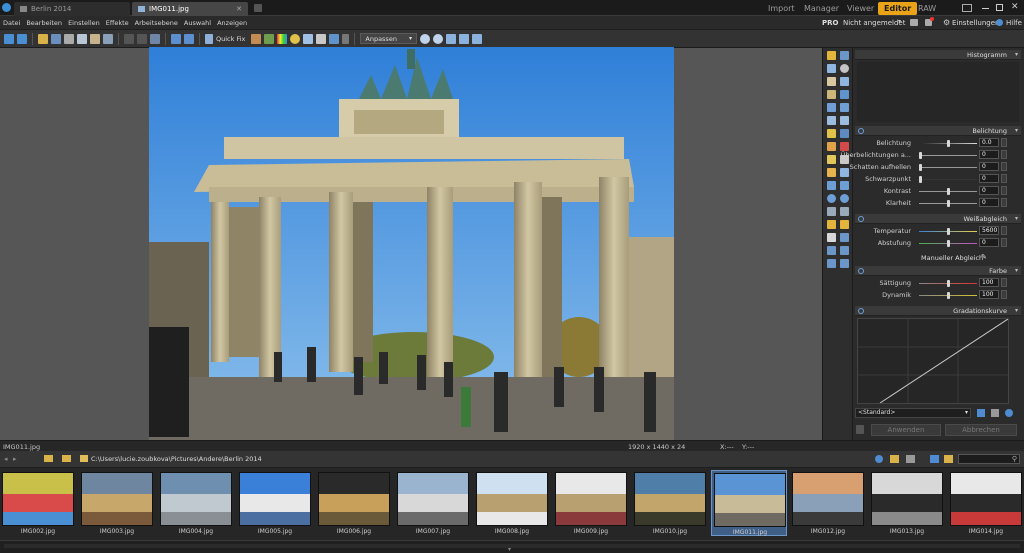  What do you see at coordinates (258, 8) in the screenshot?
I see `new-tab-icon` at bounding box center [258, 8].